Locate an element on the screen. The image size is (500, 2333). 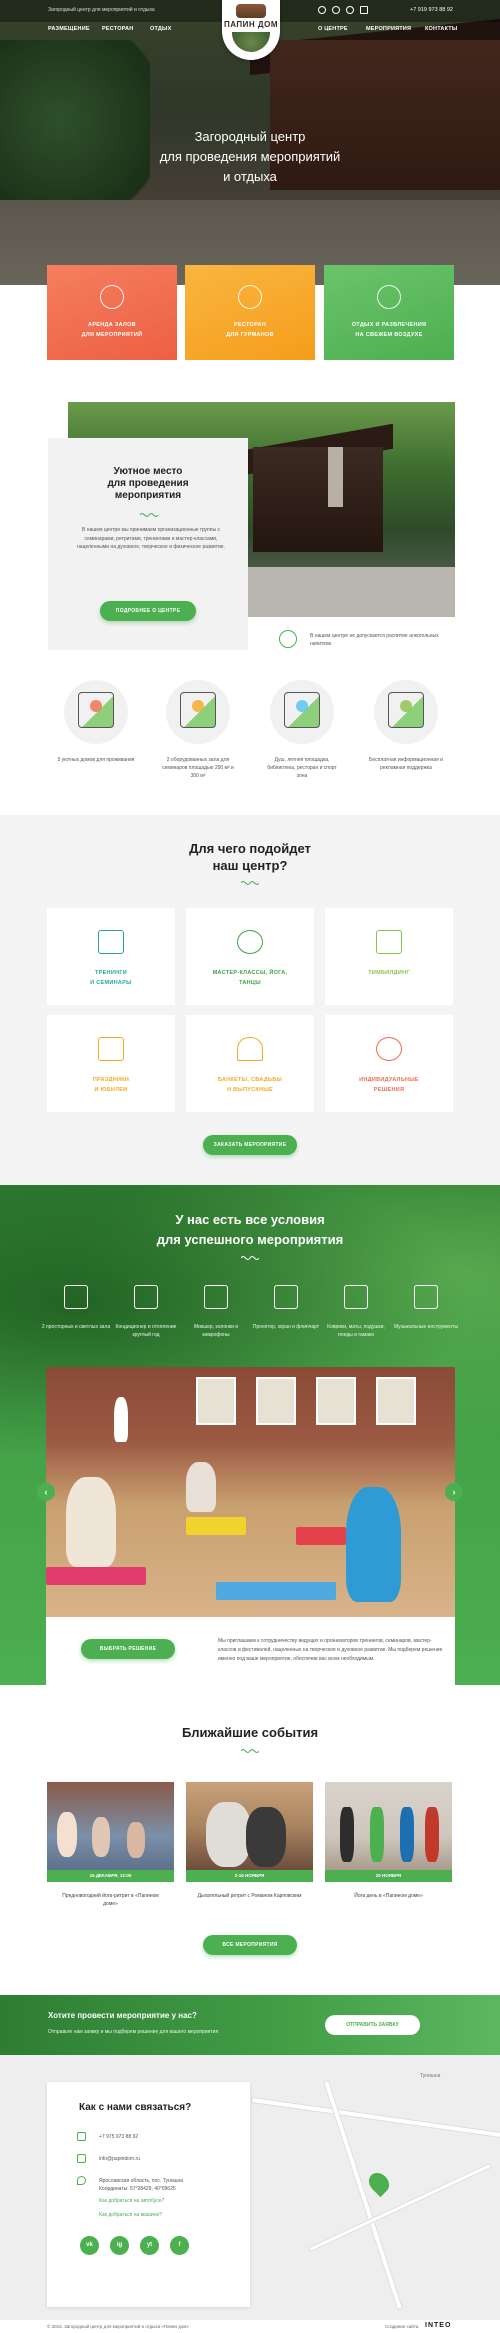
about-title: Уютное место для проведения мероприятия is located at coordinates (148, 484).